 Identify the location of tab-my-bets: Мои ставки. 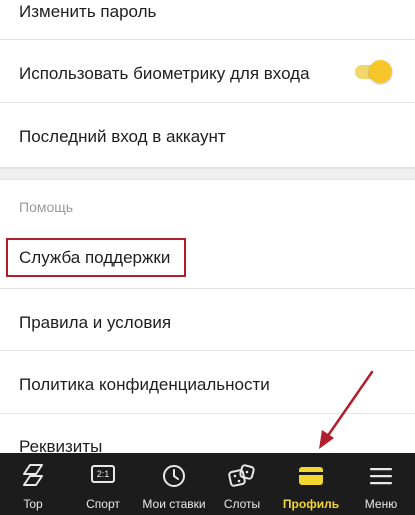
(174, 484).